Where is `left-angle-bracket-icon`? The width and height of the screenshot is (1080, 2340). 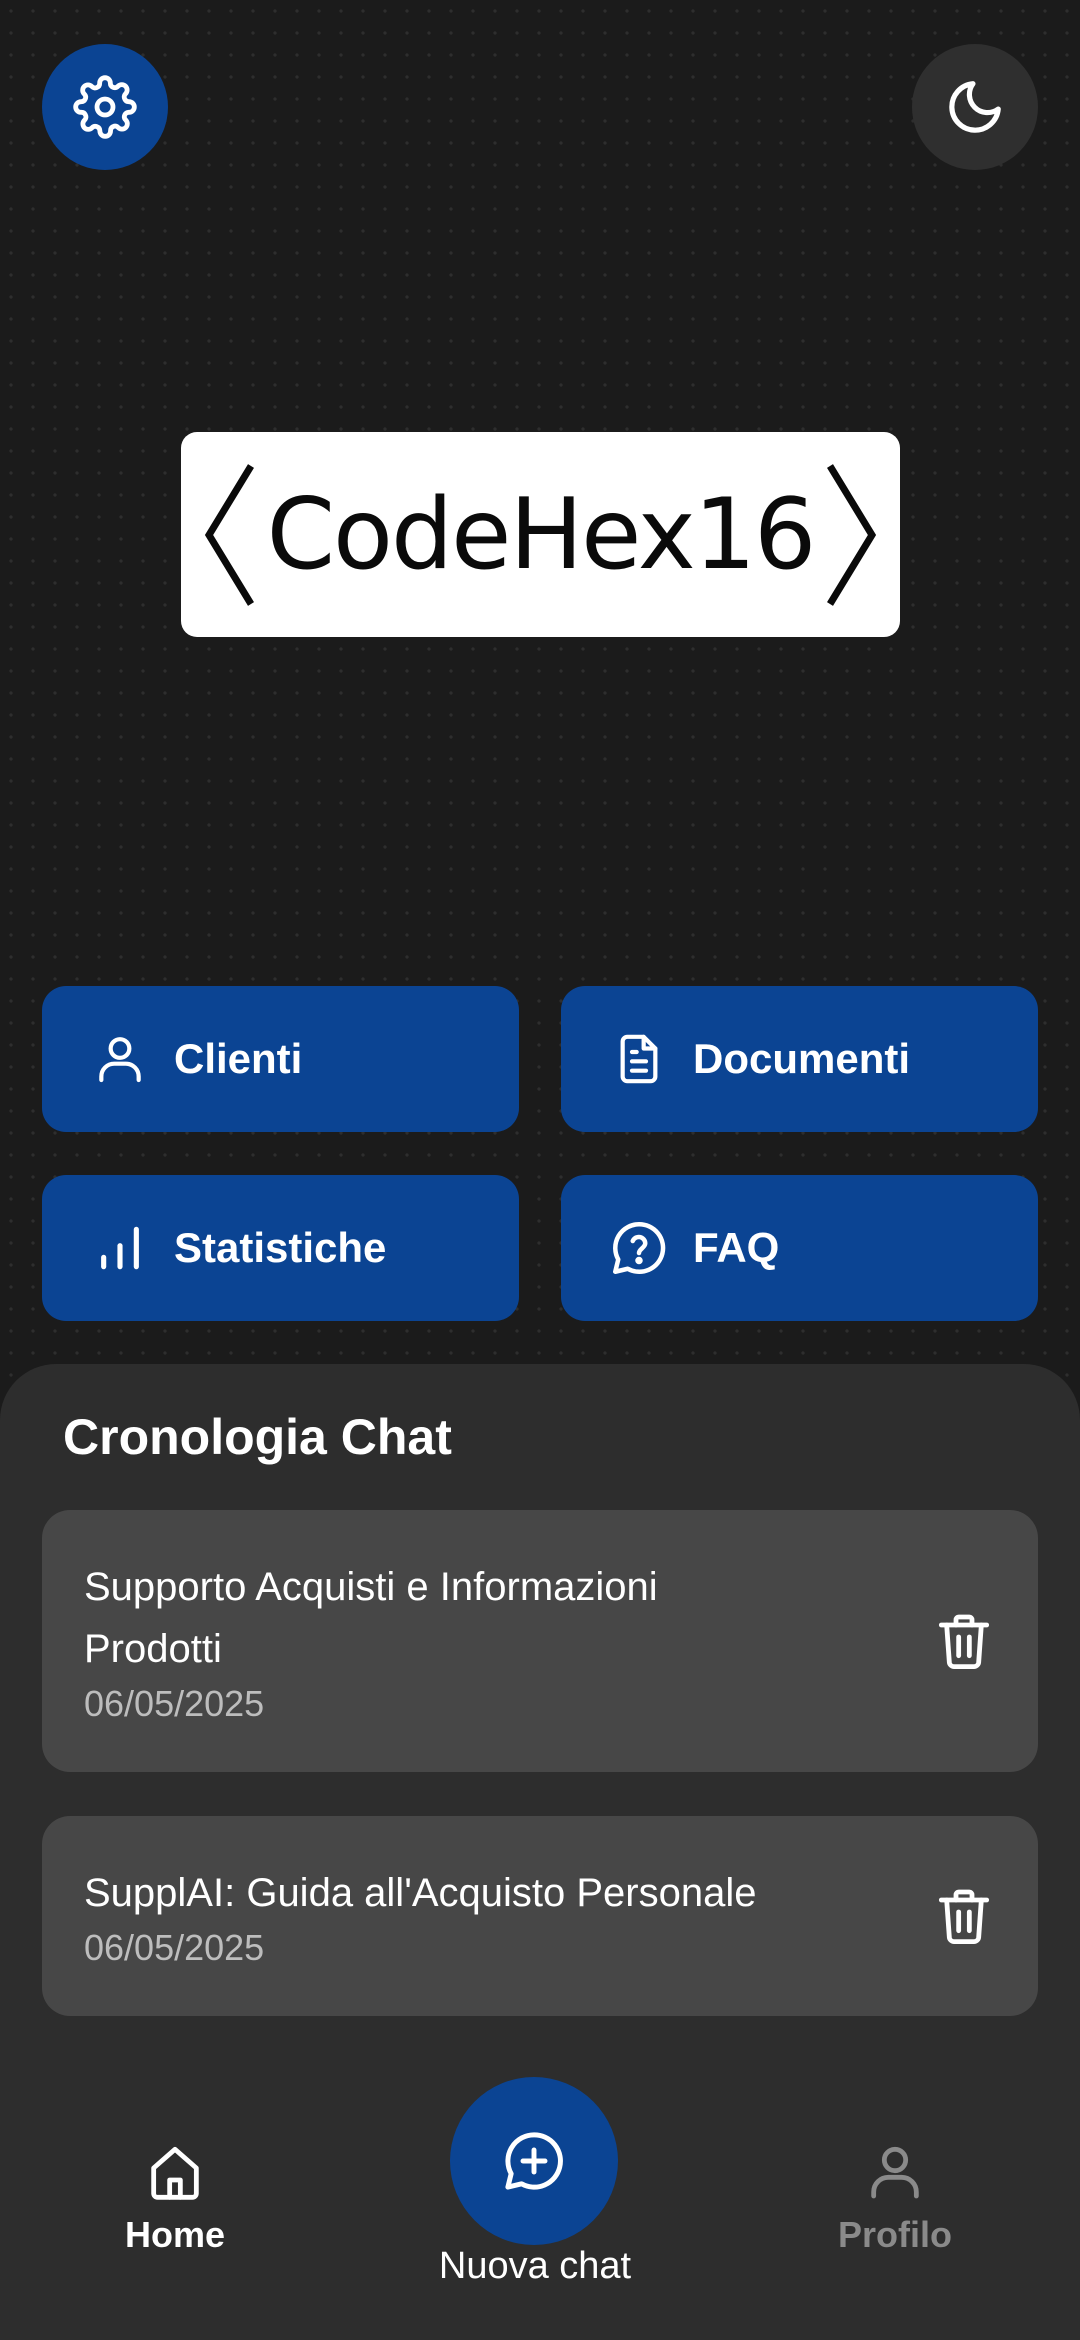
left-angle-bracket-icon is located at coordinates (229, 535).